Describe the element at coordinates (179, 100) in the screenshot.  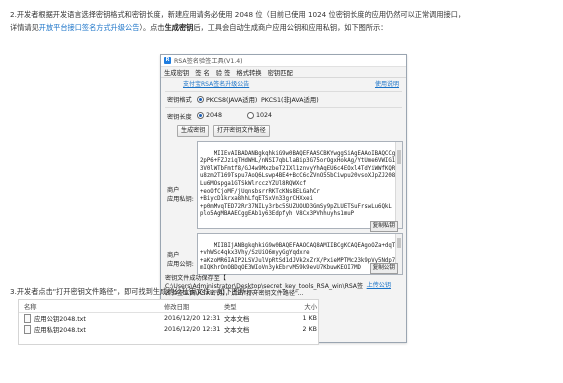
I see `key-format-label: 密钥格式` at that location.